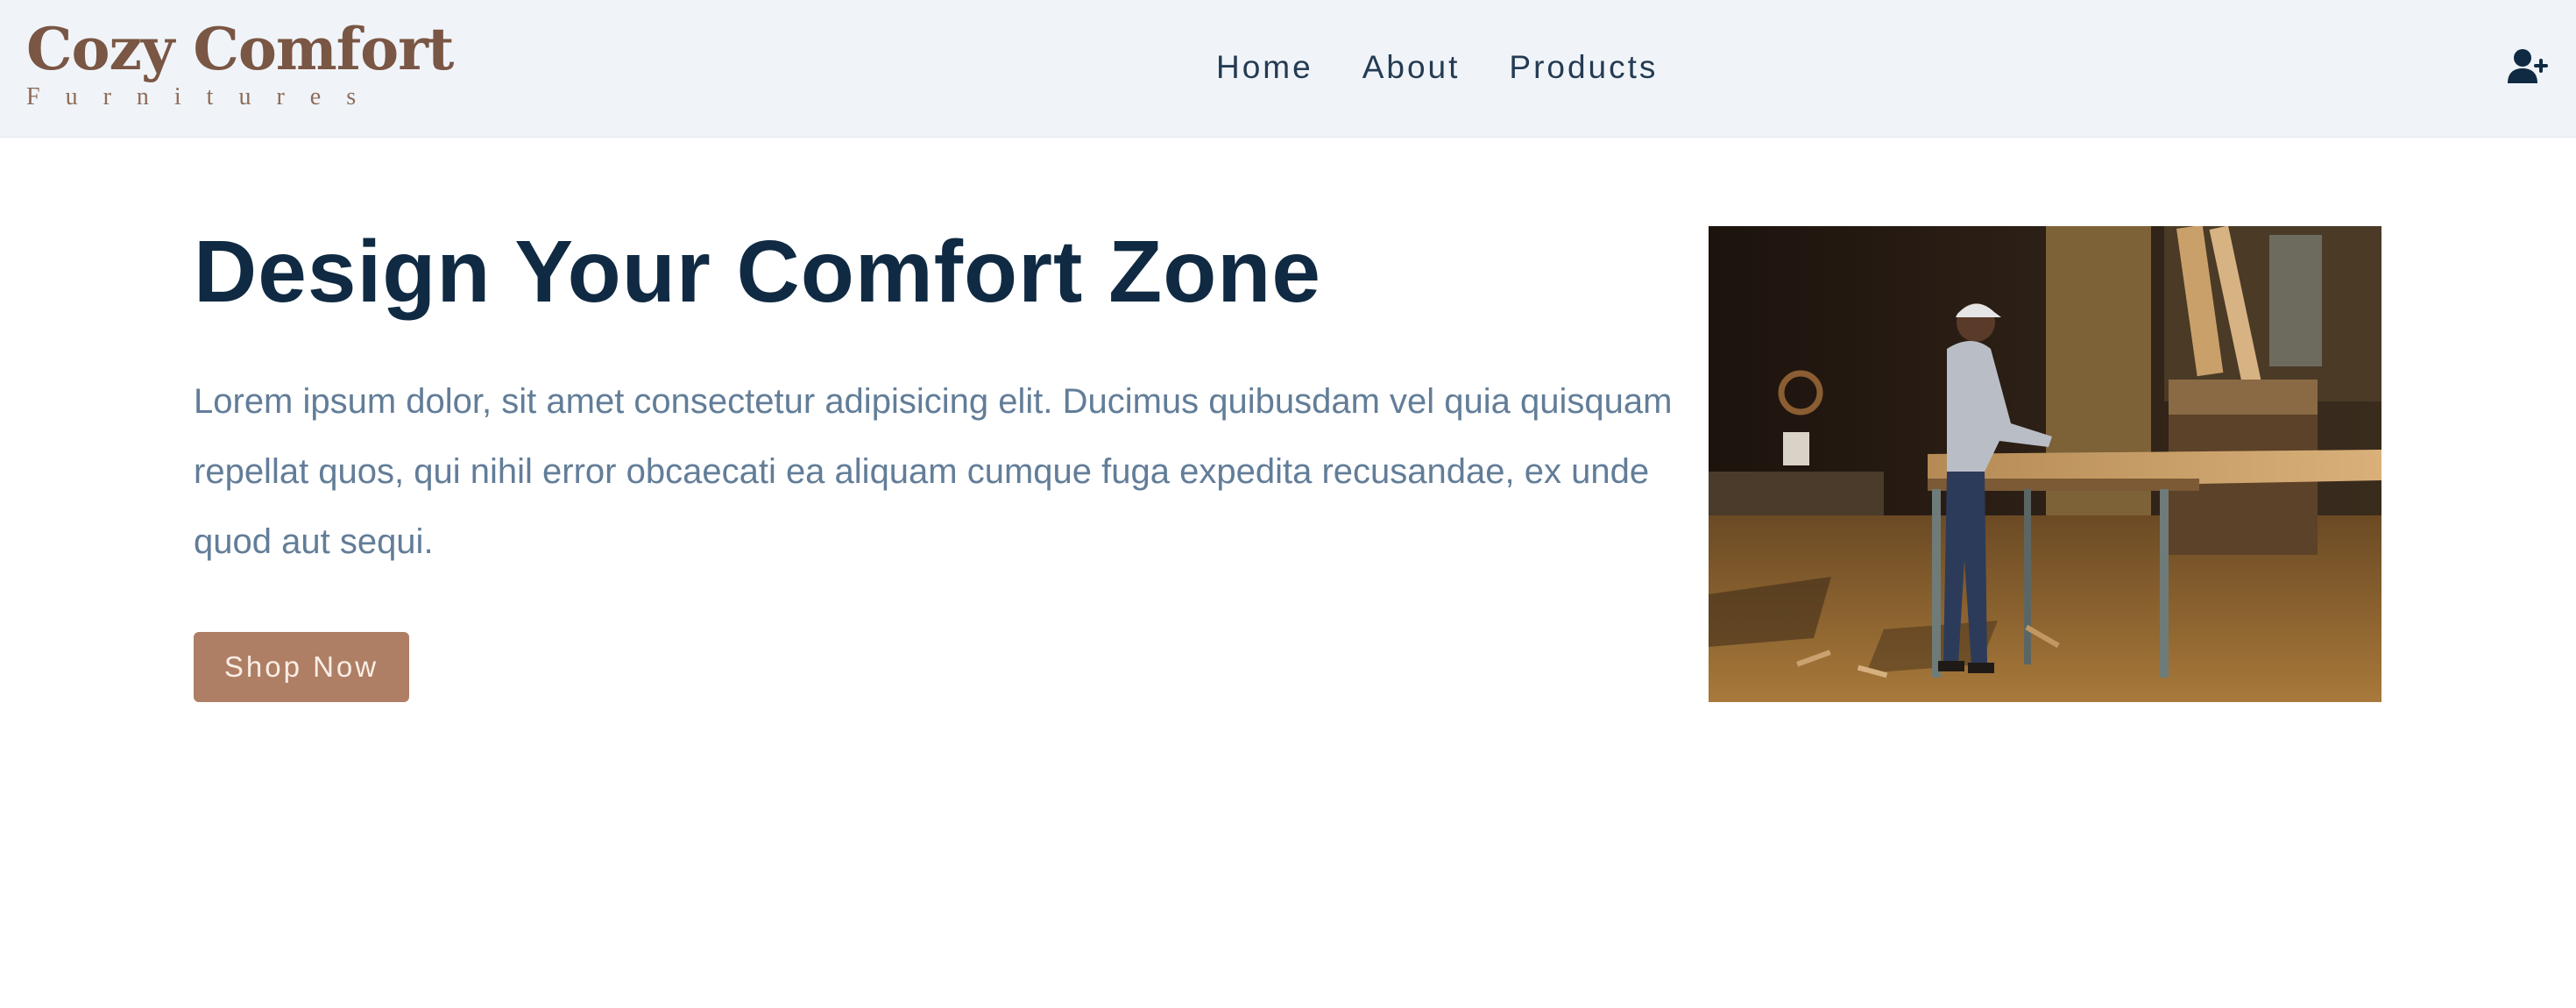 This screenshot has height=1008, width=2576. What do you see at coordinates (757, 272) in the screenshot?
I see `hero-title: Design Your Comfort Zone` at bounding box center [757, 272].